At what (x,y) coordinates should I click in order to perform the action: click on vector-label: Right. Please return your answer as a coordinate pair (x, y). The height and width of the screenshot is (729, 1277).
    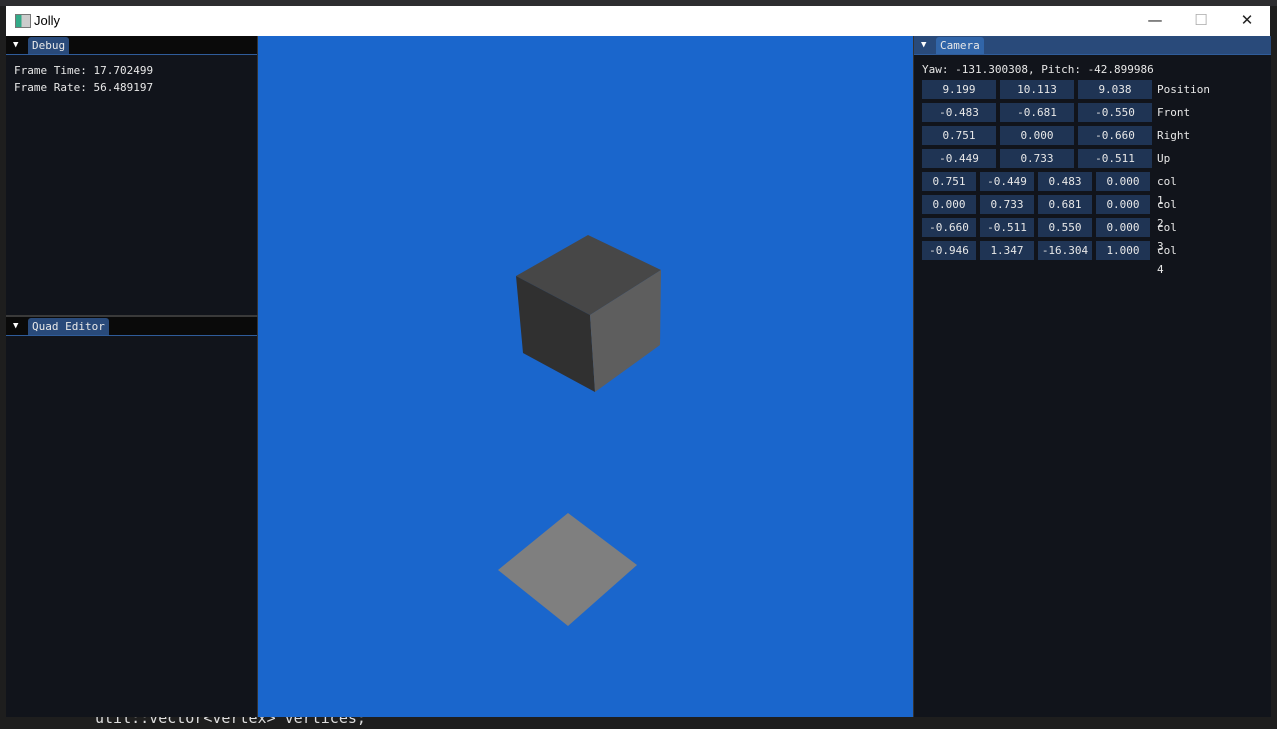
    Looking at the image, I should click on (1174, 135).